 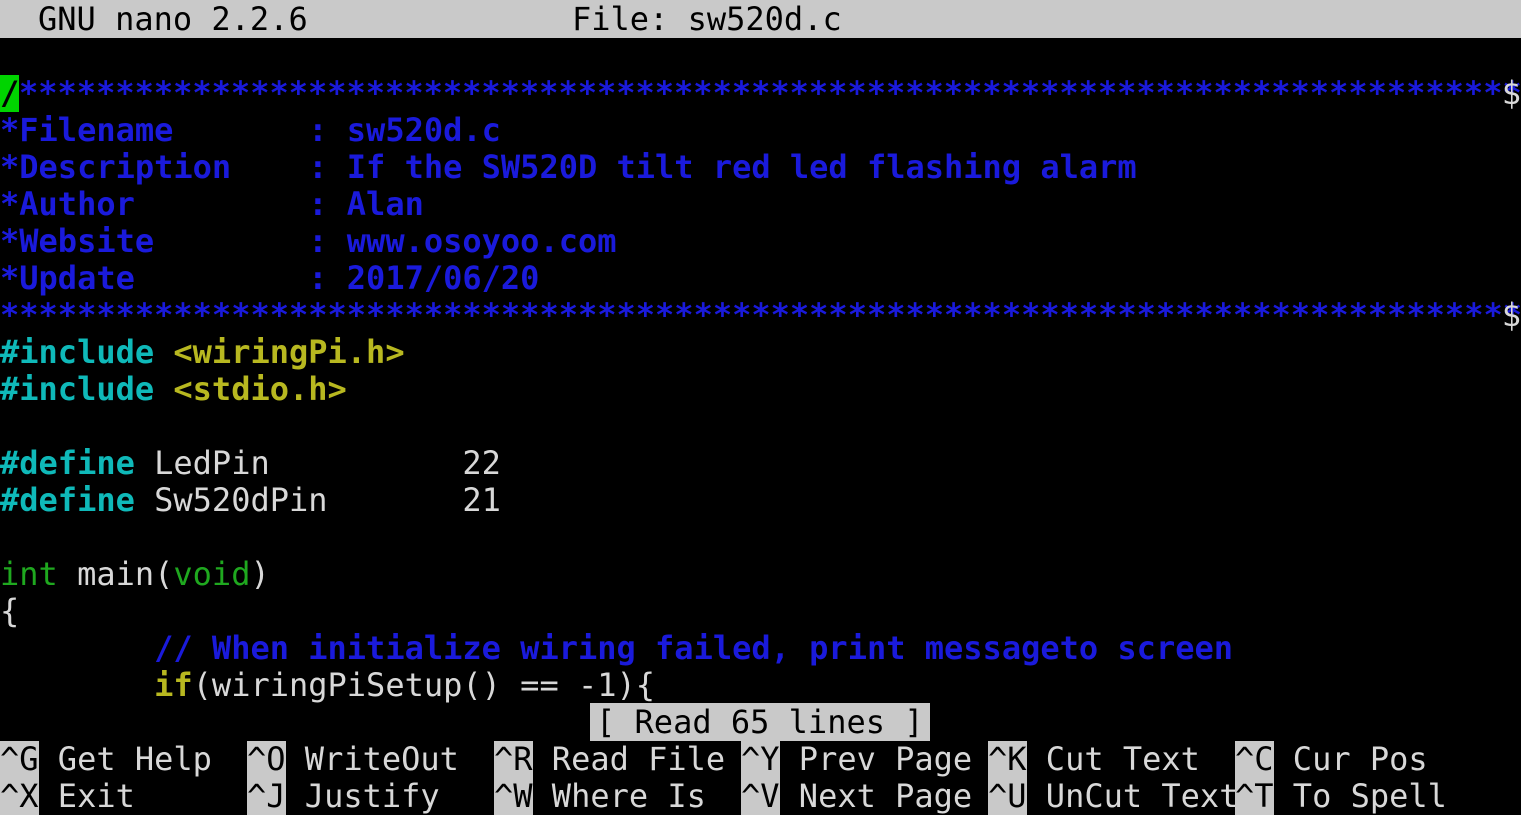 What do you see at coordinates (372, 759) in the screenshot?
I see `shortcut-label: WriteOut` at bounding box center [372, 759].